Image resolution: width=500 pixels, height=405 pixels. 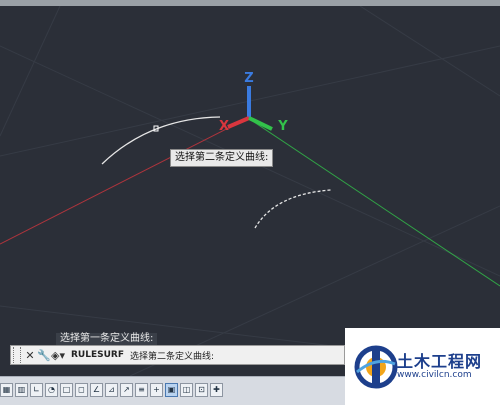 I want to click on ucs-x-arrow, so click(x=238, y=122).